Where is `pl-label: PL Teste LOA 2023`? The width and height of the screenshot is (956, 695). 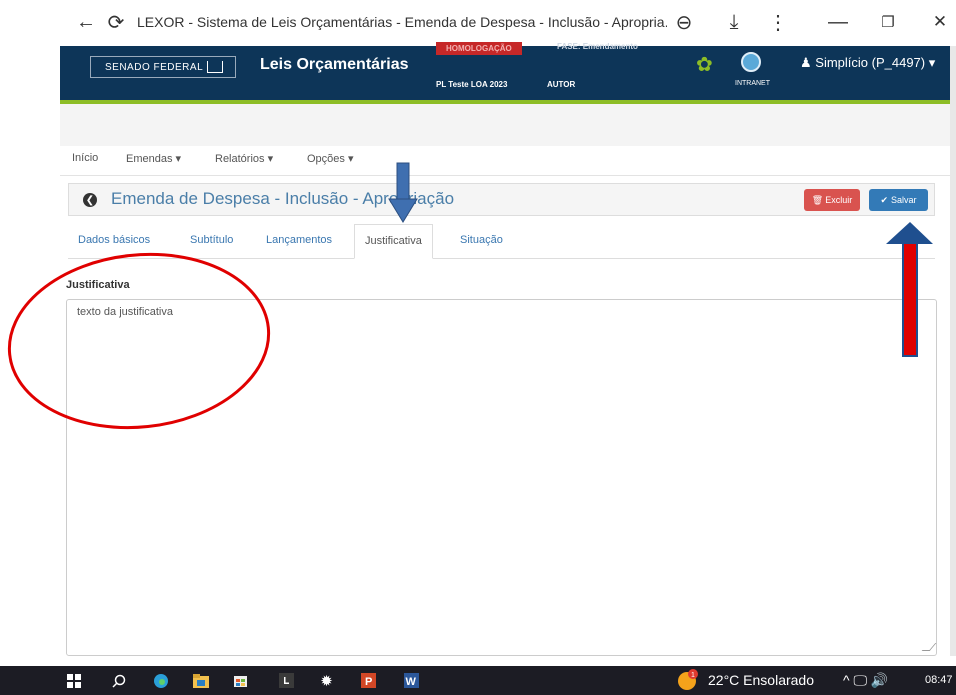 pl-label: PL Teste LOA 2023 is located at coordinates (472, 84).